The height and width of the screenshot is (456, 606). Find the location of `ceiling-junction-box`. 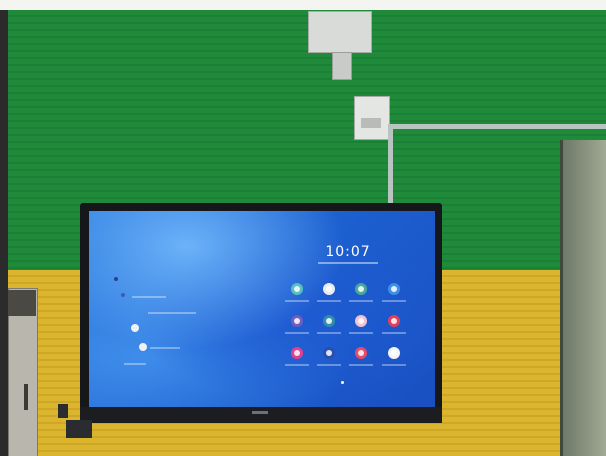

ceiling-junction-box is located at coordinates (340, 32).